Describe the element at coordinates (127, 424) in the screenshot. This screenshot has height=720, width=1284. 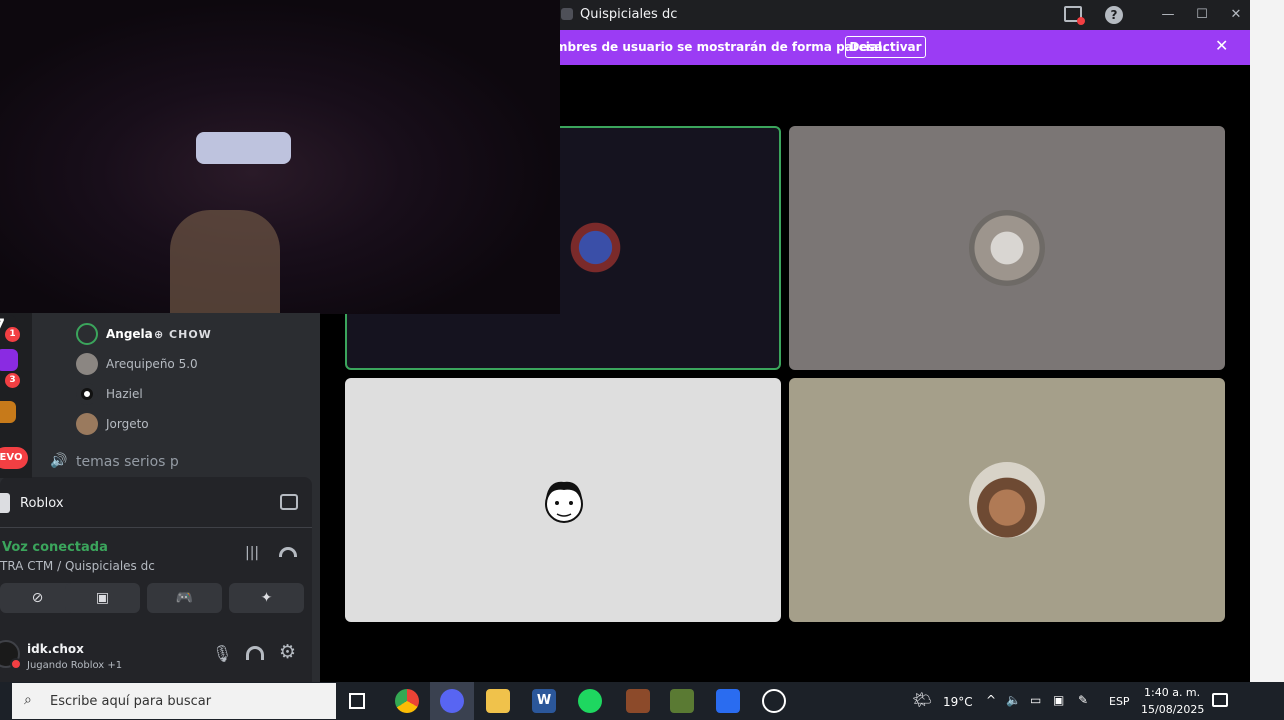
I see `member-name: Jorgeto` at that location.